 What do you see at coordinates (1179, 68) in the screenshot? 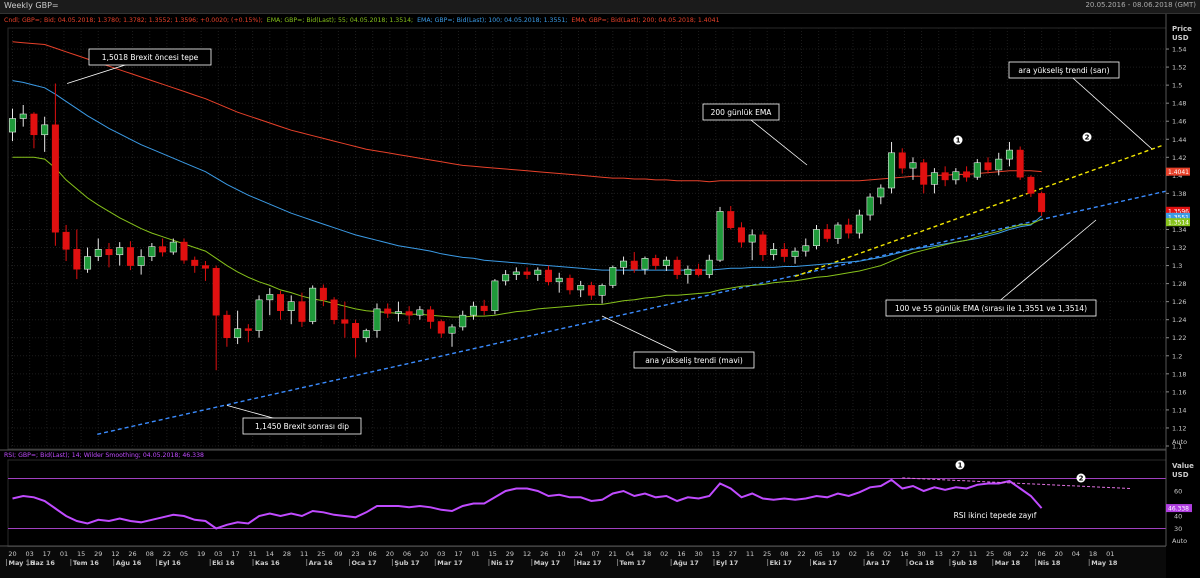
I see `price-tick-label: 1.52` at bounding box center [1179, 68].